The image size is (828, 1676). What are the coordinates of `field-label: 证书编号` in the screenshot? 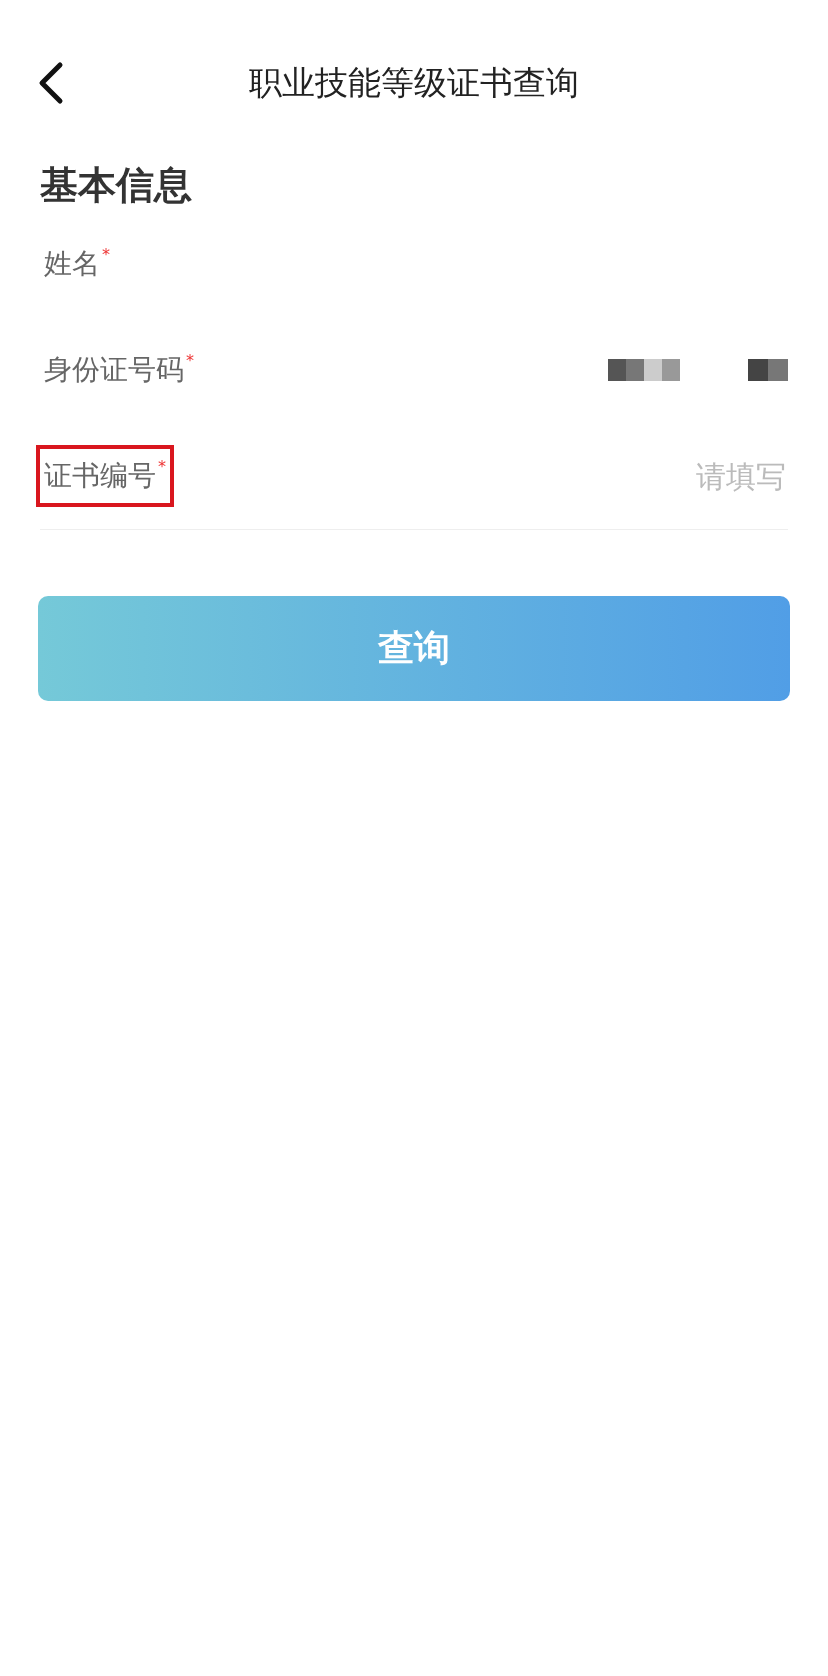 It's located at (100, 476).